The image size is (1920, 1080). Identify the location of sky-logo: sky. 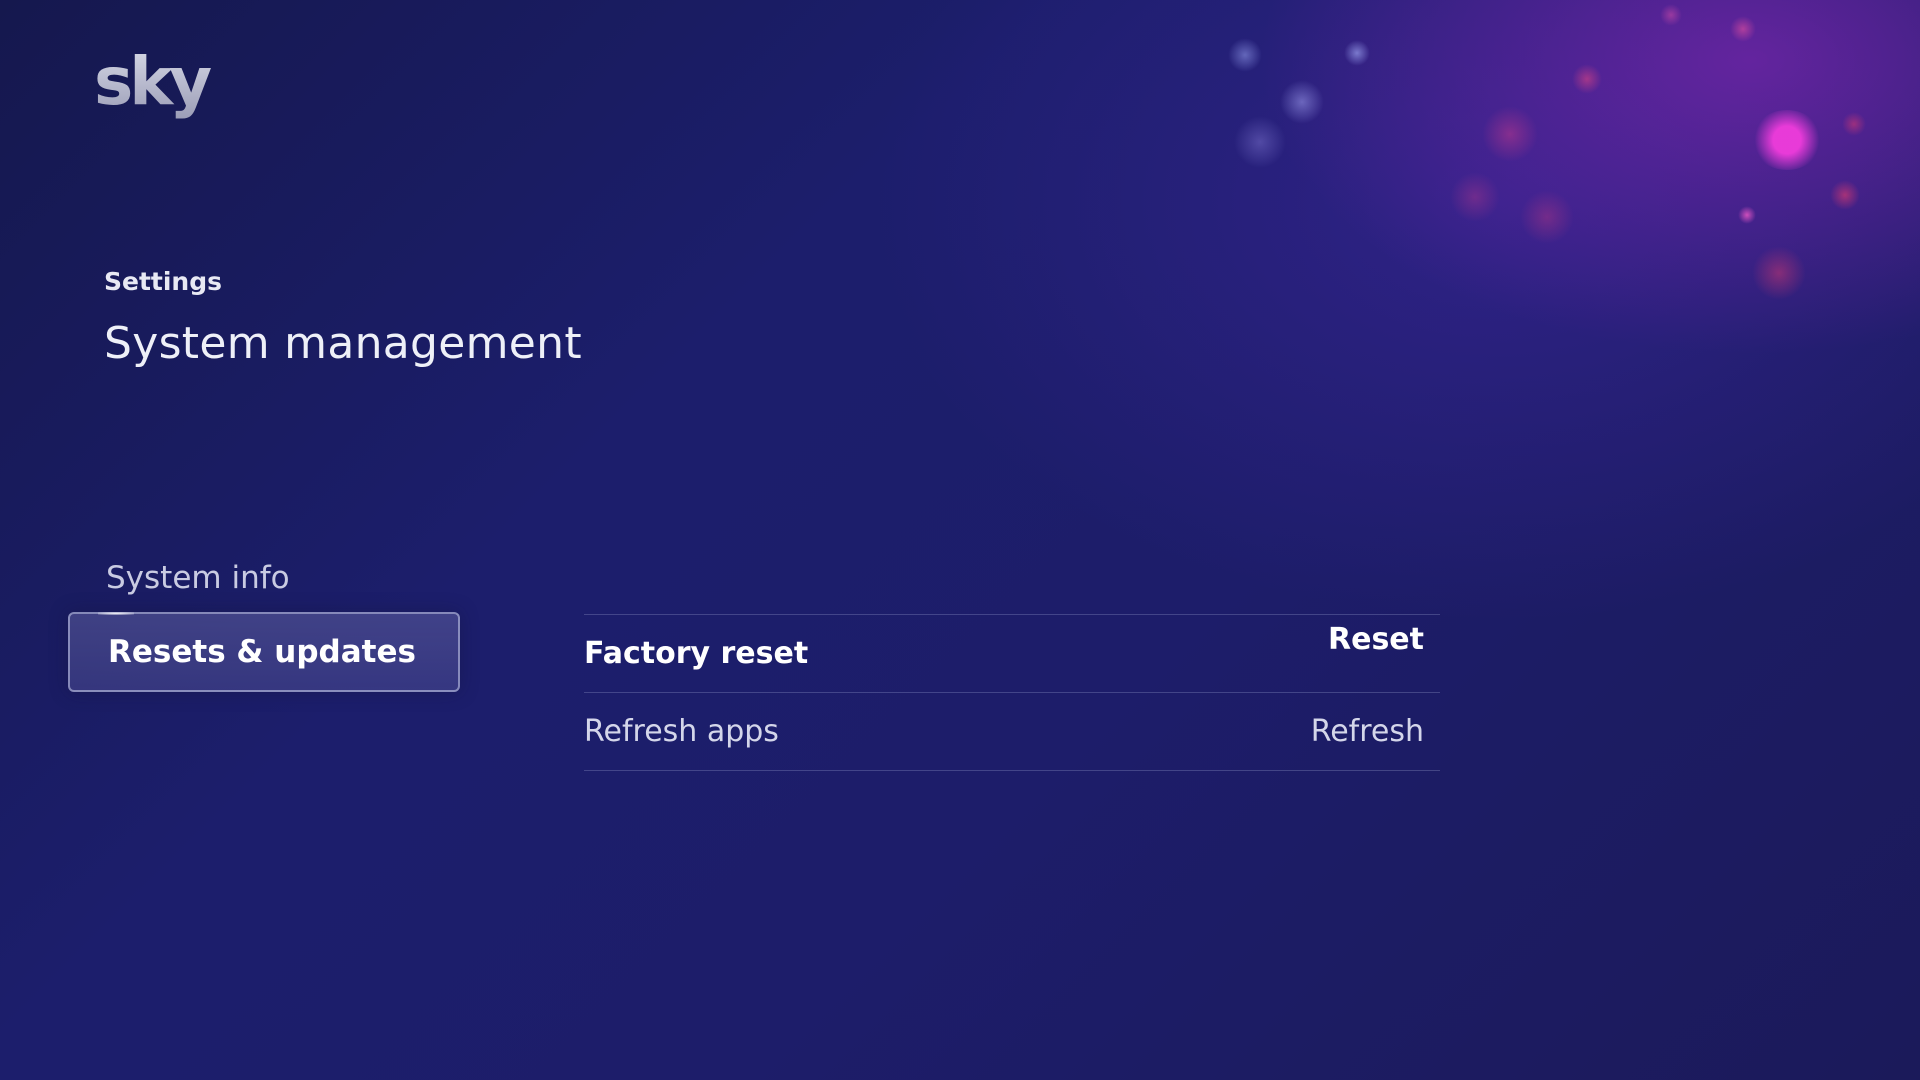
(154, 87).